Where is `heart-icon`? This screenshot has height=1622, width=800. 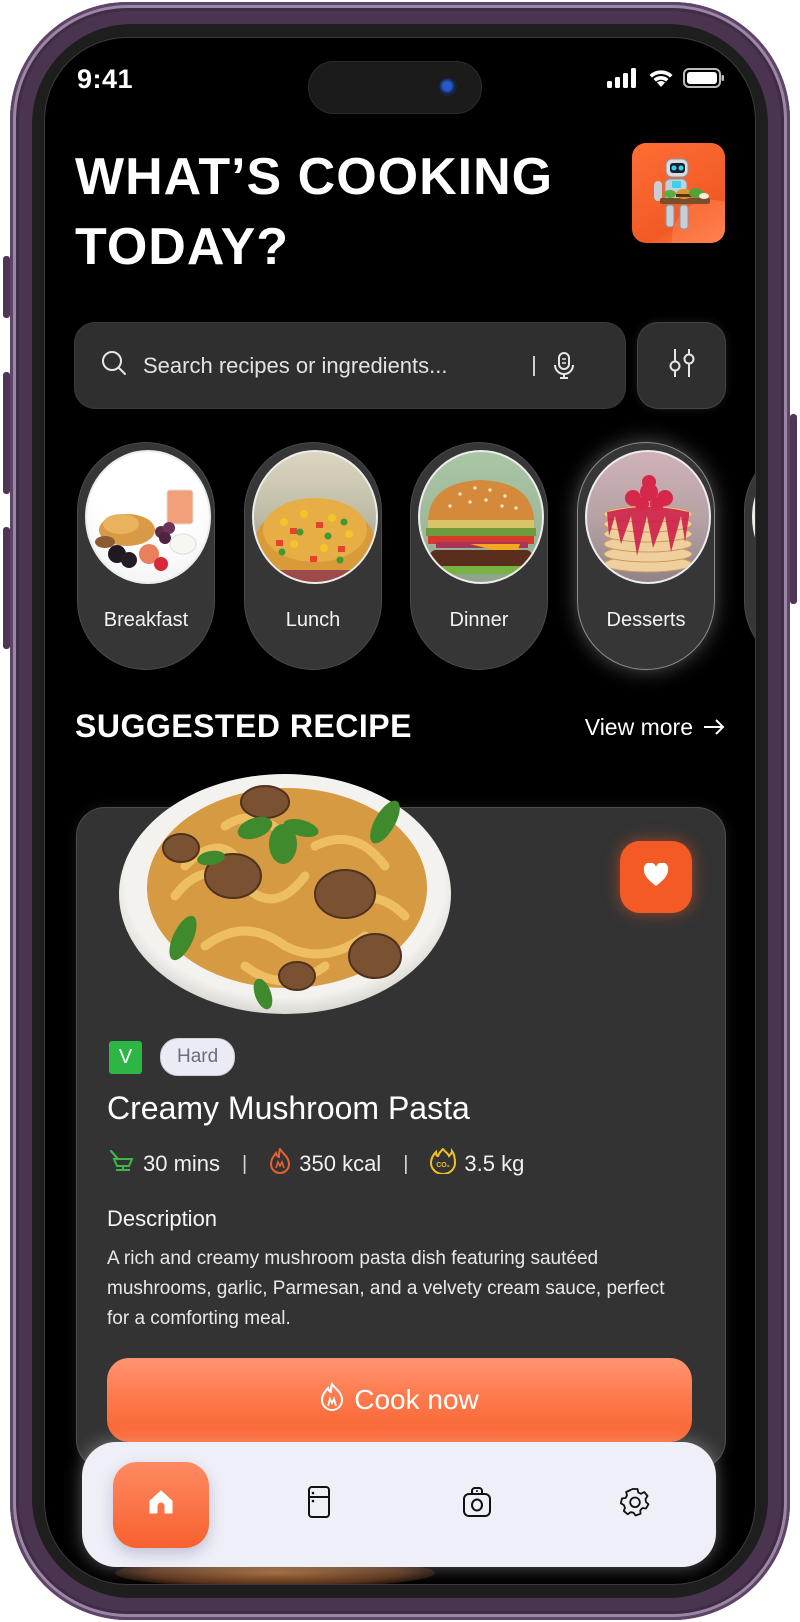
heart-icon is located at coordinates (656, 876).